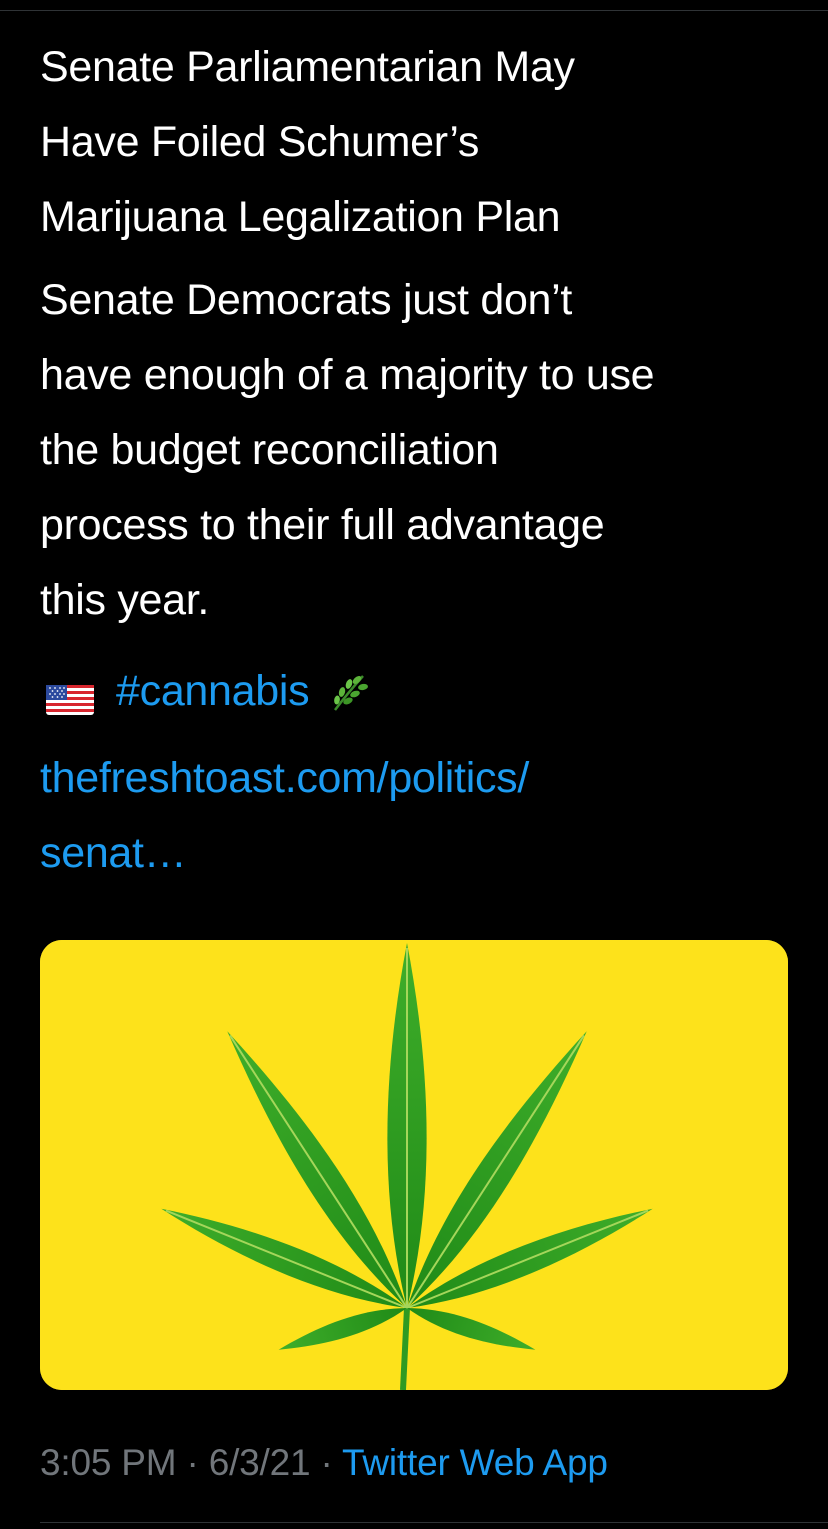  I want to click on tweet-date: 6/3/21, so click(260, 1462).